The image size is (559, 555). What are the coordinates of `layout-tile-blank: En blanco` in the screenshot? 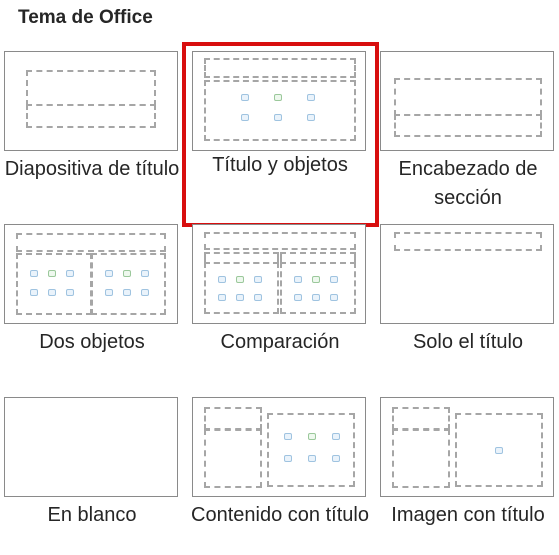 It's located at (92, 476).